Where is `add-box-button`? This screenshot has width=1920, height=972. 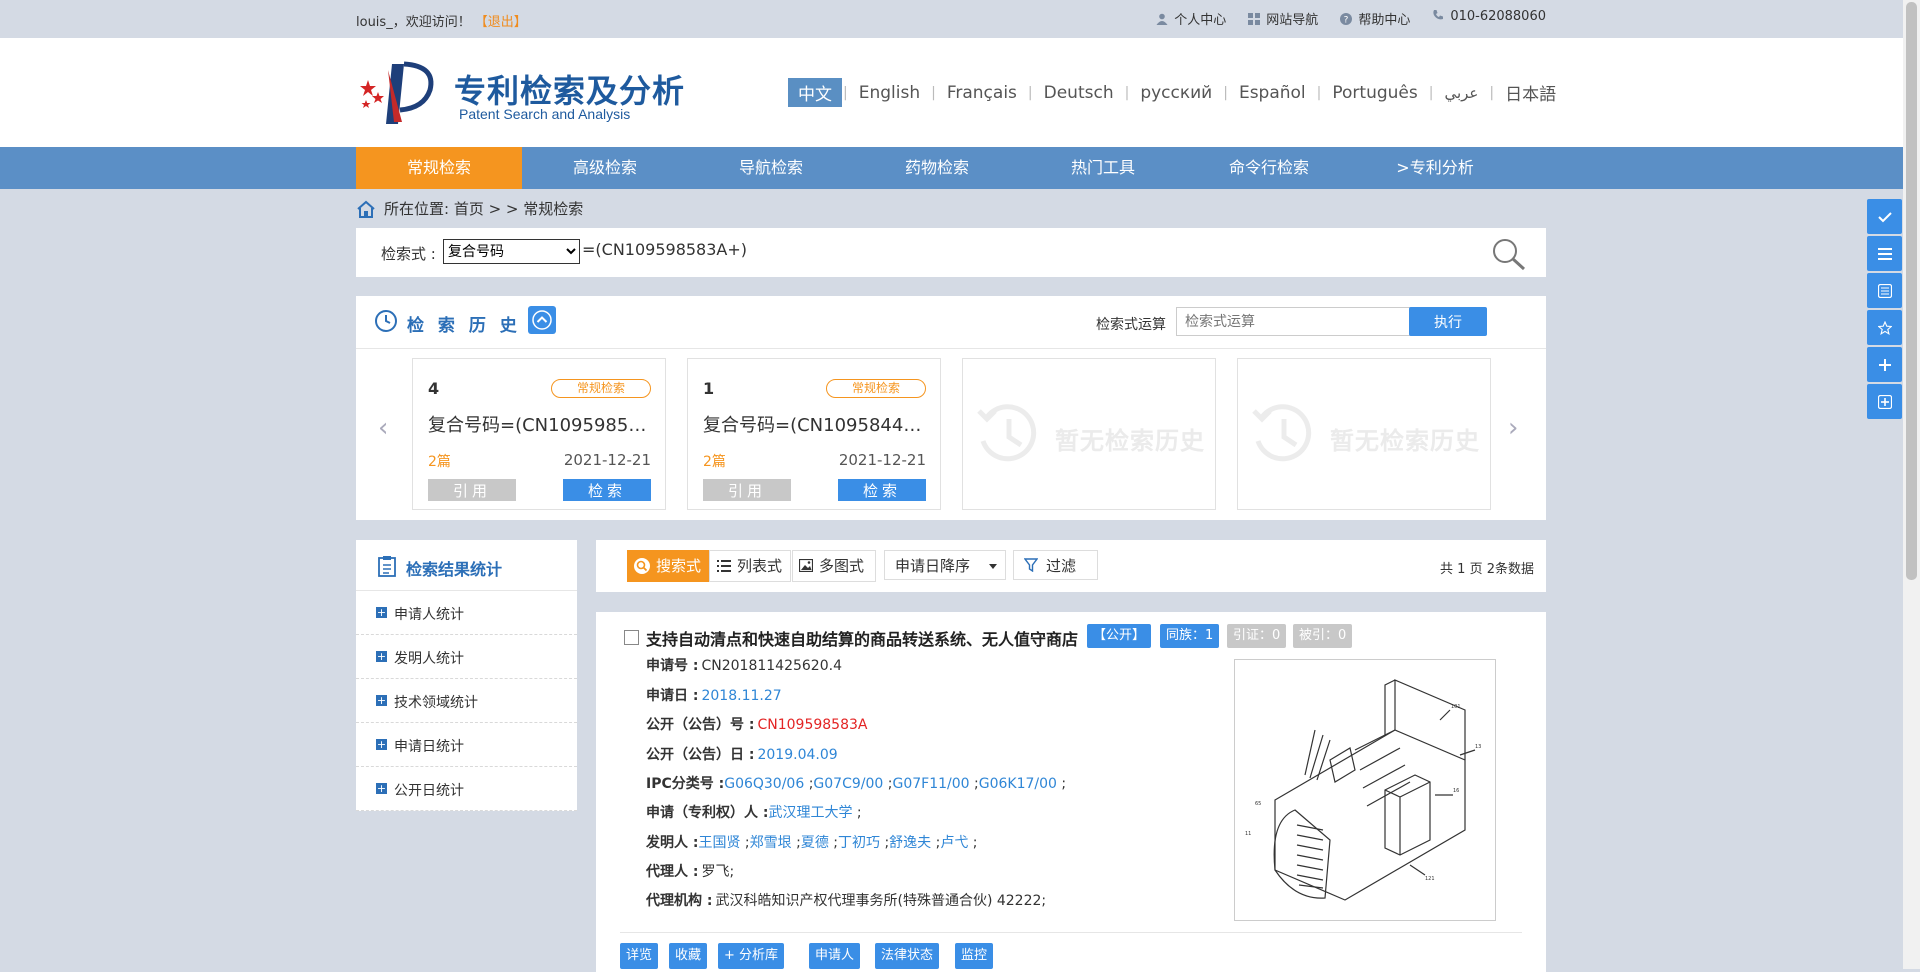
add-box-button is located at coordinates (1884, 401).